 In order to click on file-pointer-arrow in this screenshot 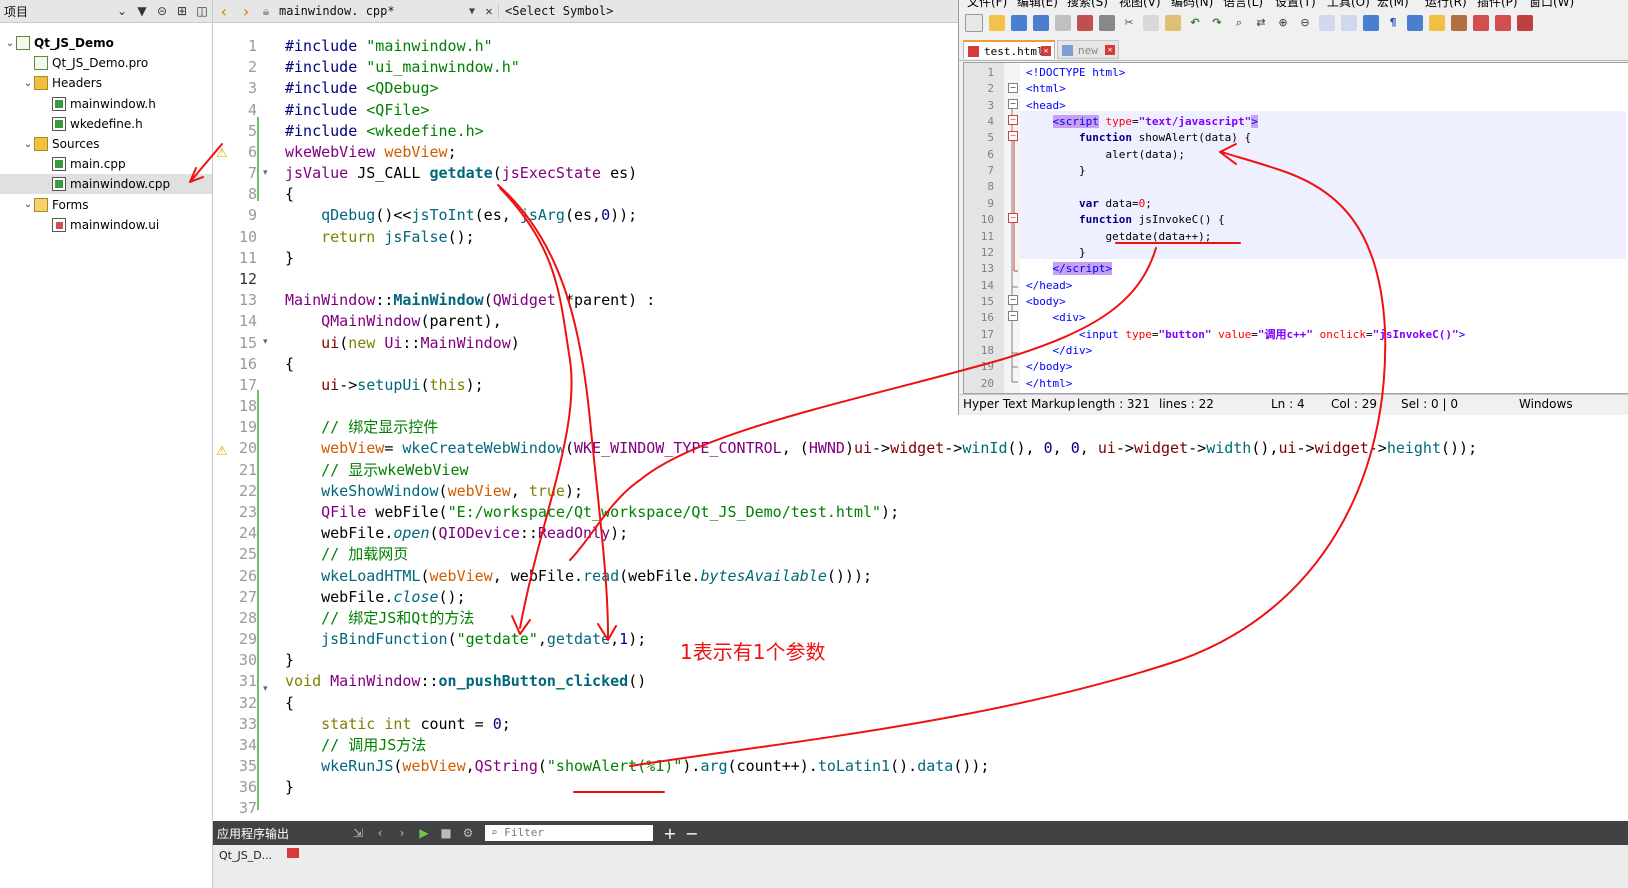, I will do `click(206, 163)`.